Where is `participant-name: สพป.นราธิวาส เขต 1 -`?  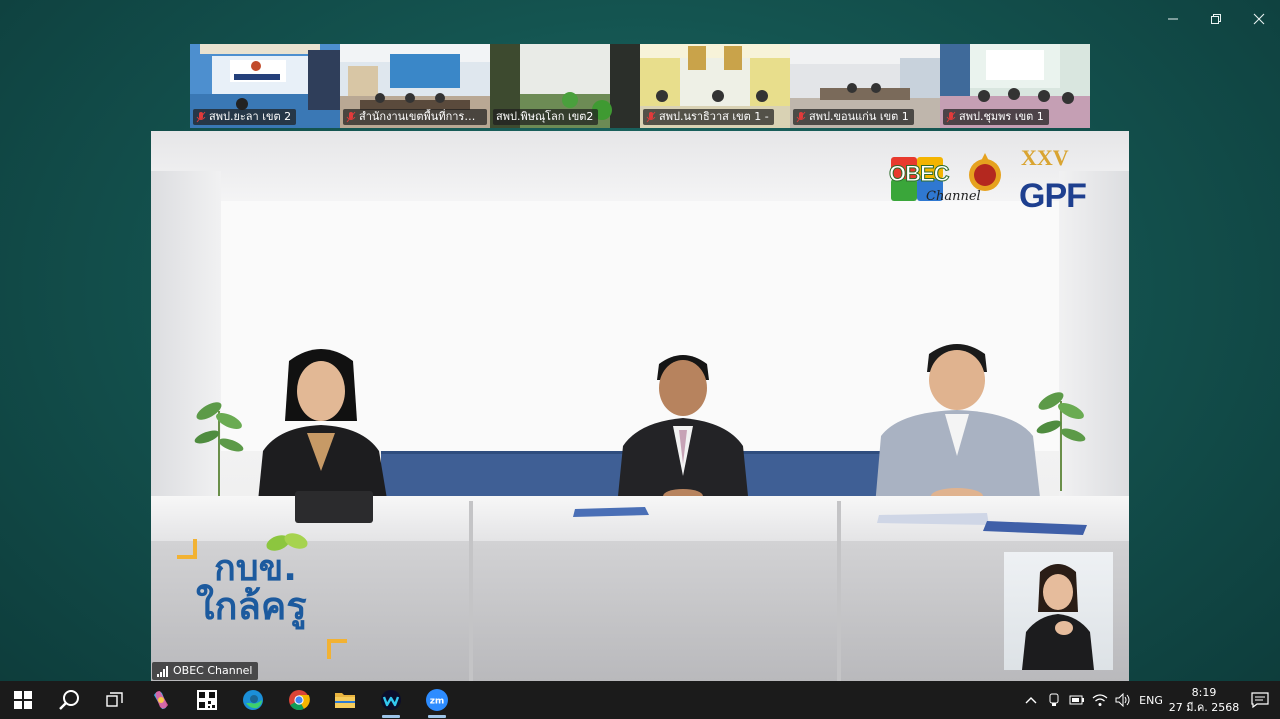 participant-name: สพป.นราธิวาส เขต 1 - is located at coordinates (714, 116).